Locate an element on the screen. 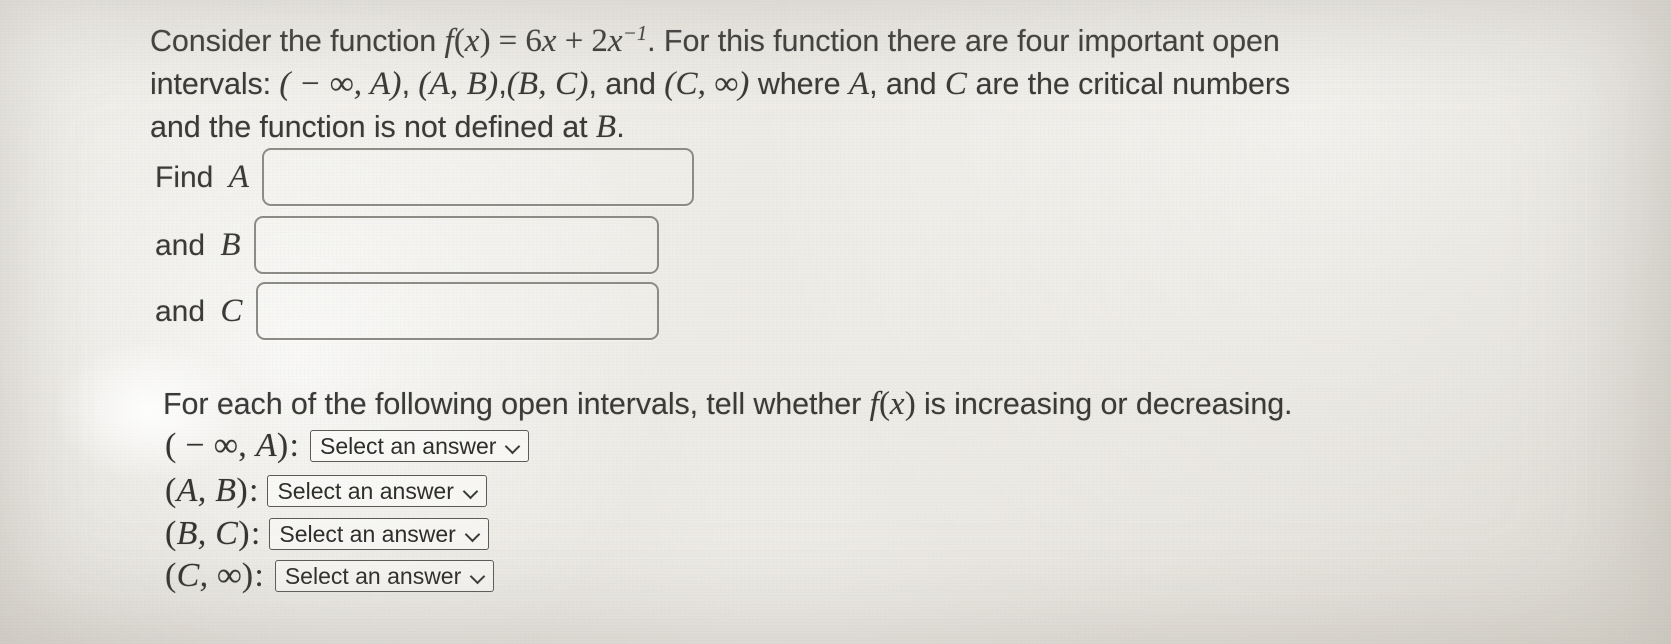  answer-label-B: and B is located at coordinates (198, 245).